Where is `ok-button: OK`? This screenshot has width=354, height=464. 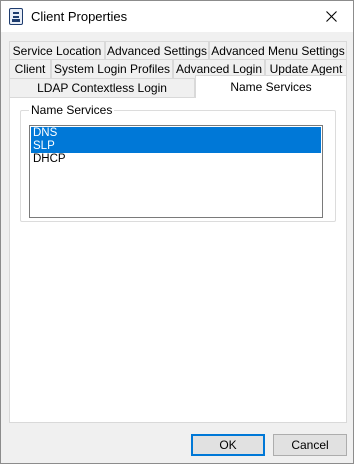 ok-button: OK is located at coordinates (228, 445).